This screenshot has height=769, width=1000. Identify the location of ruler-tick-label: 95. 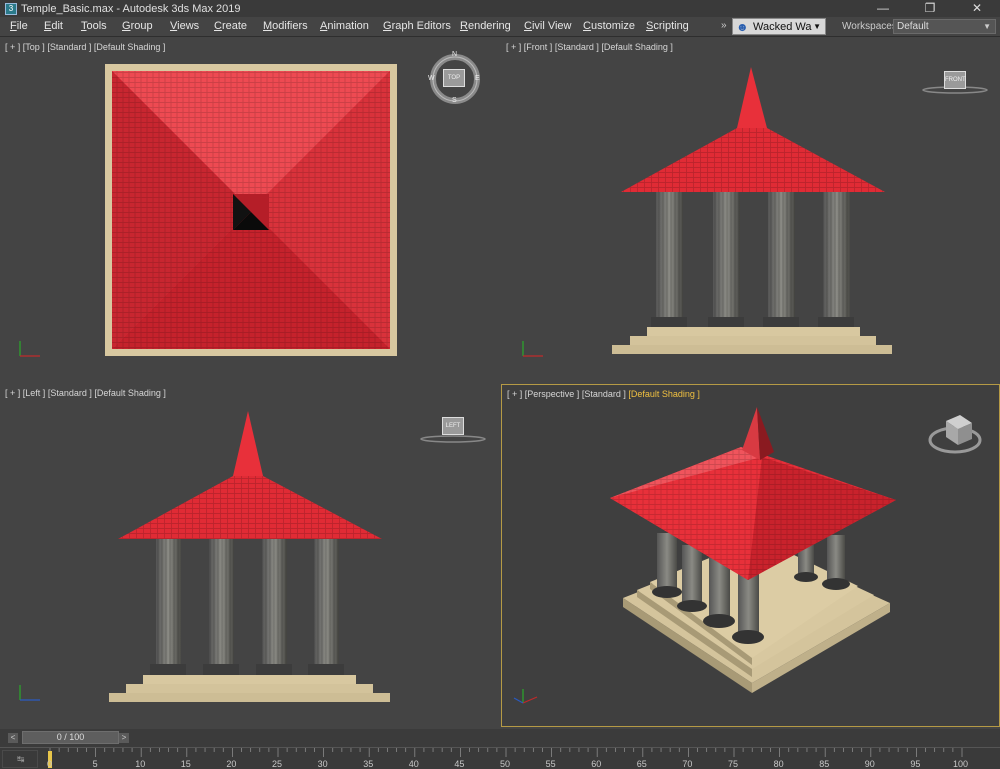
(915, 764).